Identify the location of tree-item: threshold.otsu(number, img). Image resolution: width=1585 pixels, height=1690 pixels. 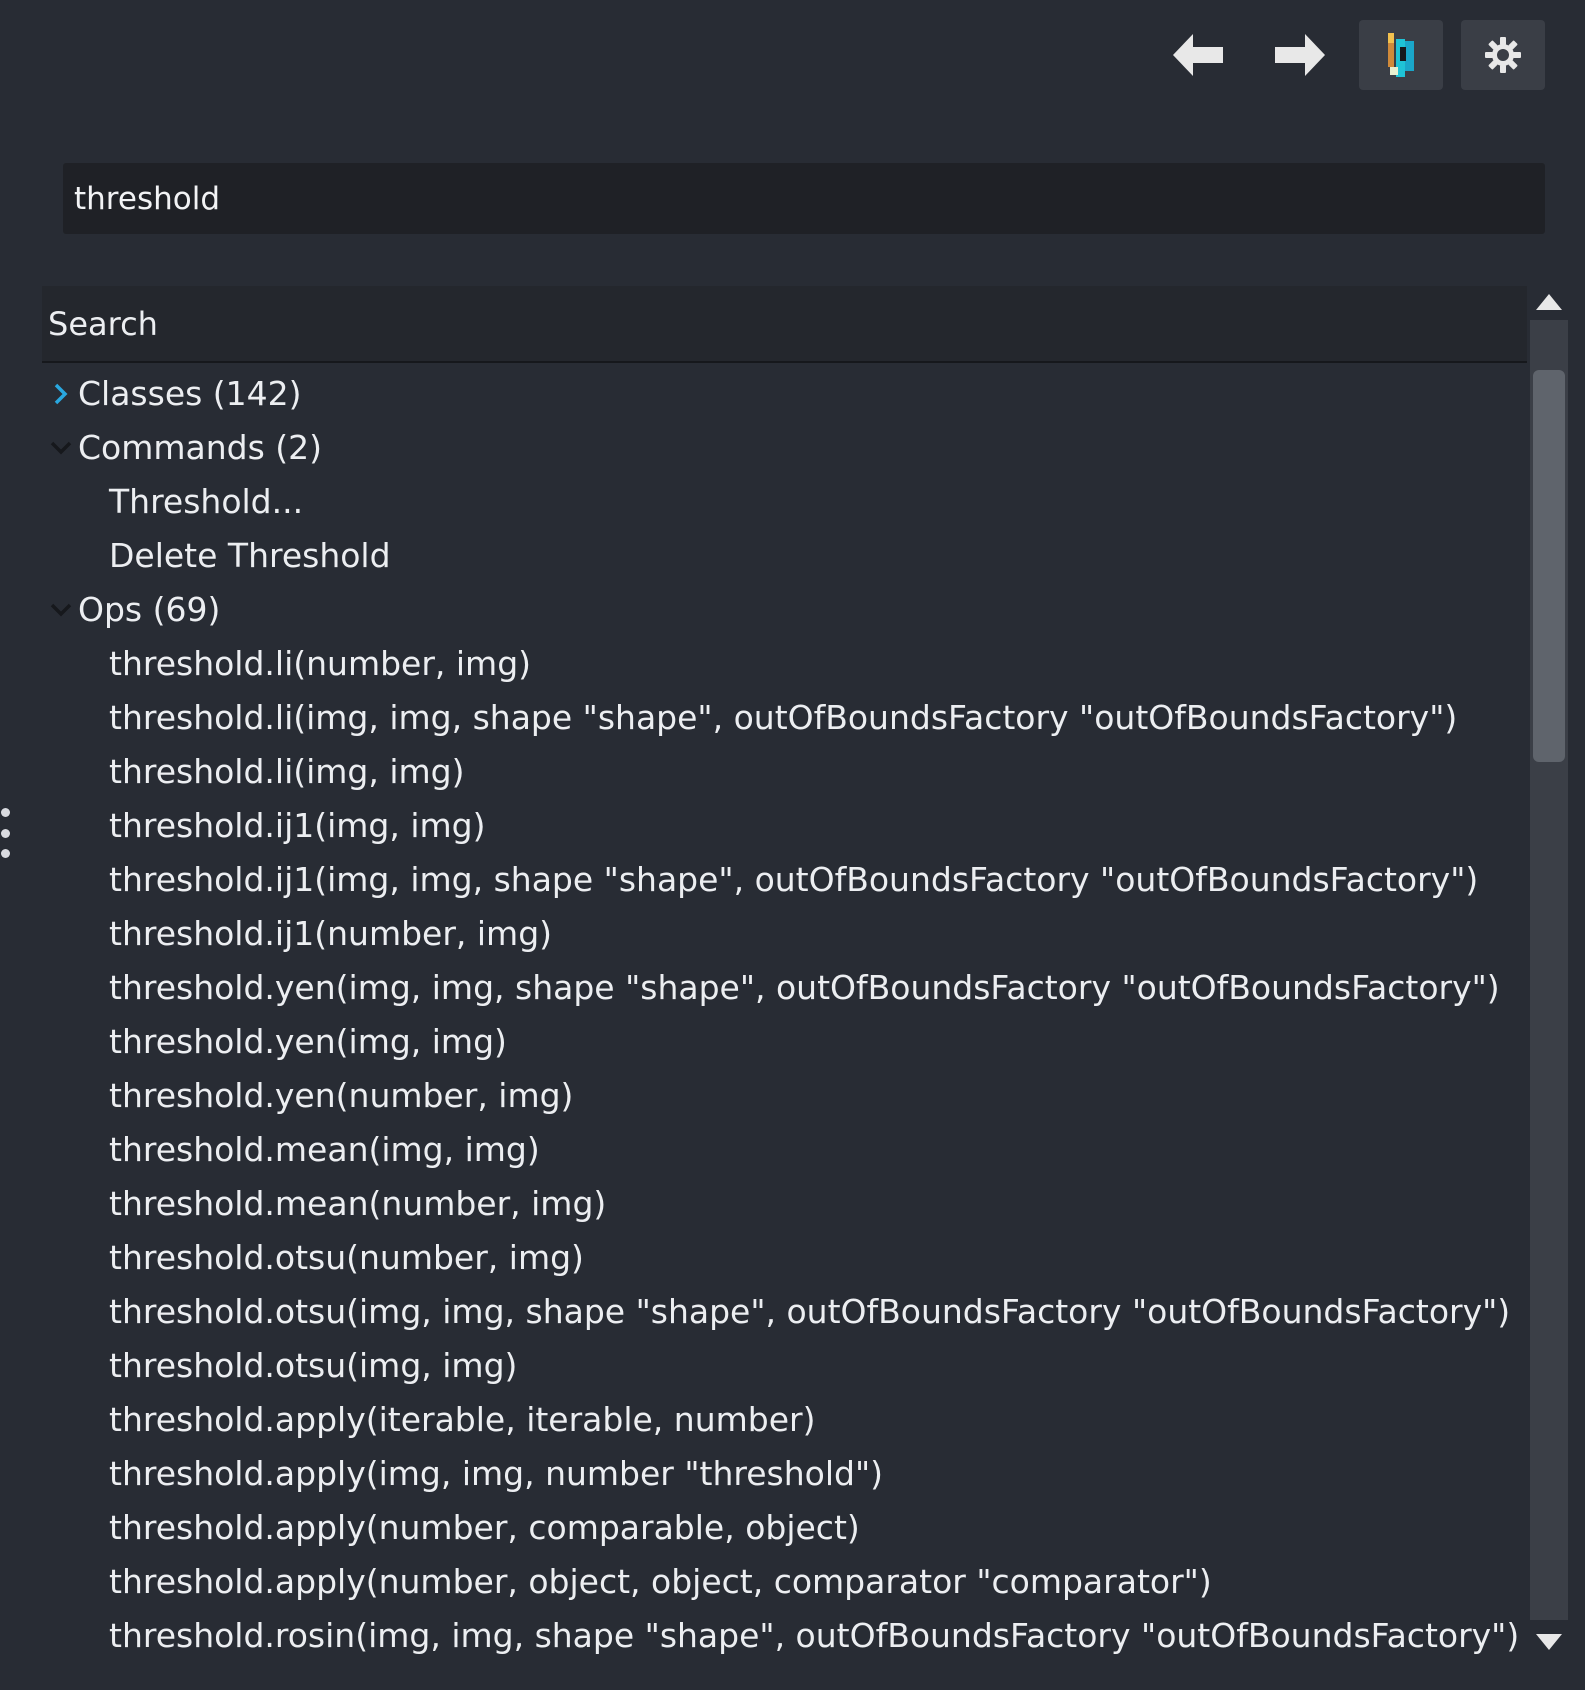
(784, 1258).